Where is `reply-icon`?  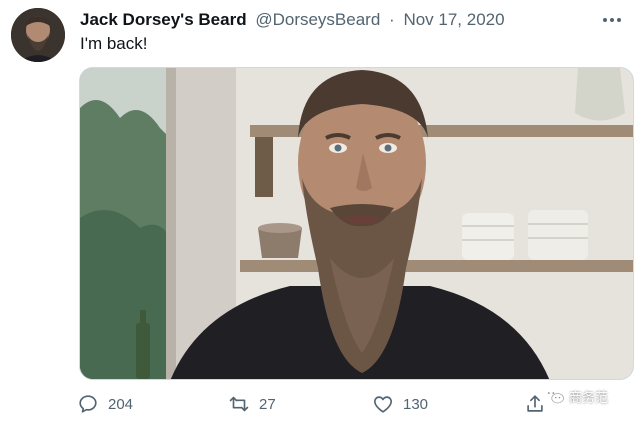
reply-icon is located at coordinates (88, 404).